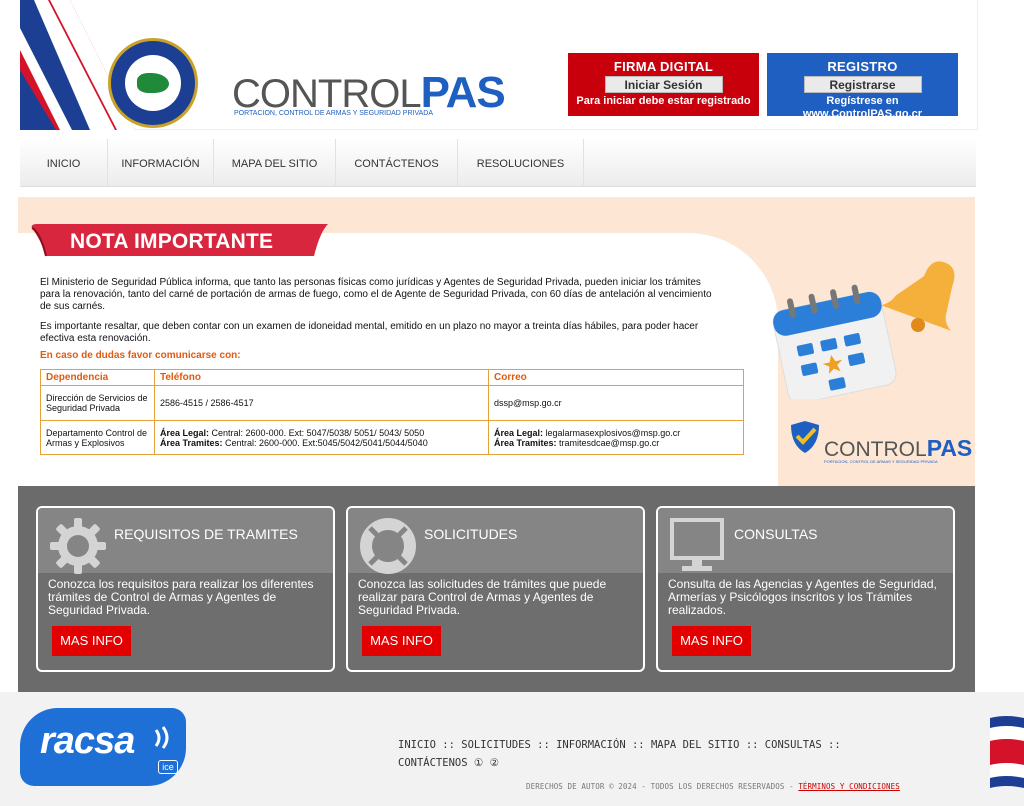 This screenshot has height=806, width=1024. What do you see at coordinates (321, 377) in the screenshot?
I see `th-telefono: Teléfono` at bounding box center [321, 377].